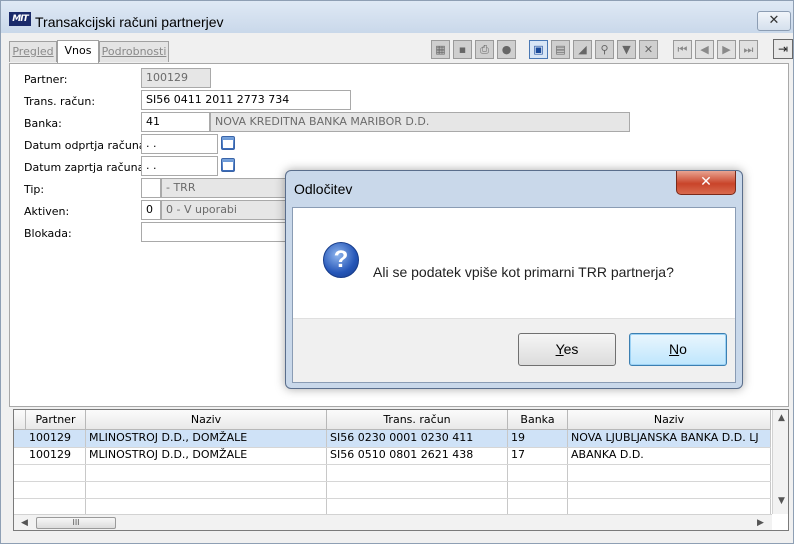 The width and height of the screenshot is (794, 544). What do you see at coordinates (134, 51) in the screenshot?
I see `tab-podrobnosti: Podrobnosti` at bounding box center [134, 51].